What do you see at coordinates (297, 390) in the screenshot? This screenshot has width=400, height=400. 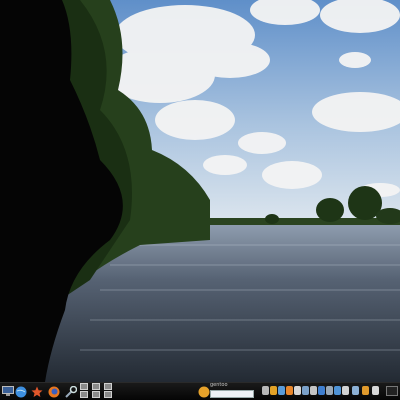 I see `mail-icon` at bounding box center [297, 390].